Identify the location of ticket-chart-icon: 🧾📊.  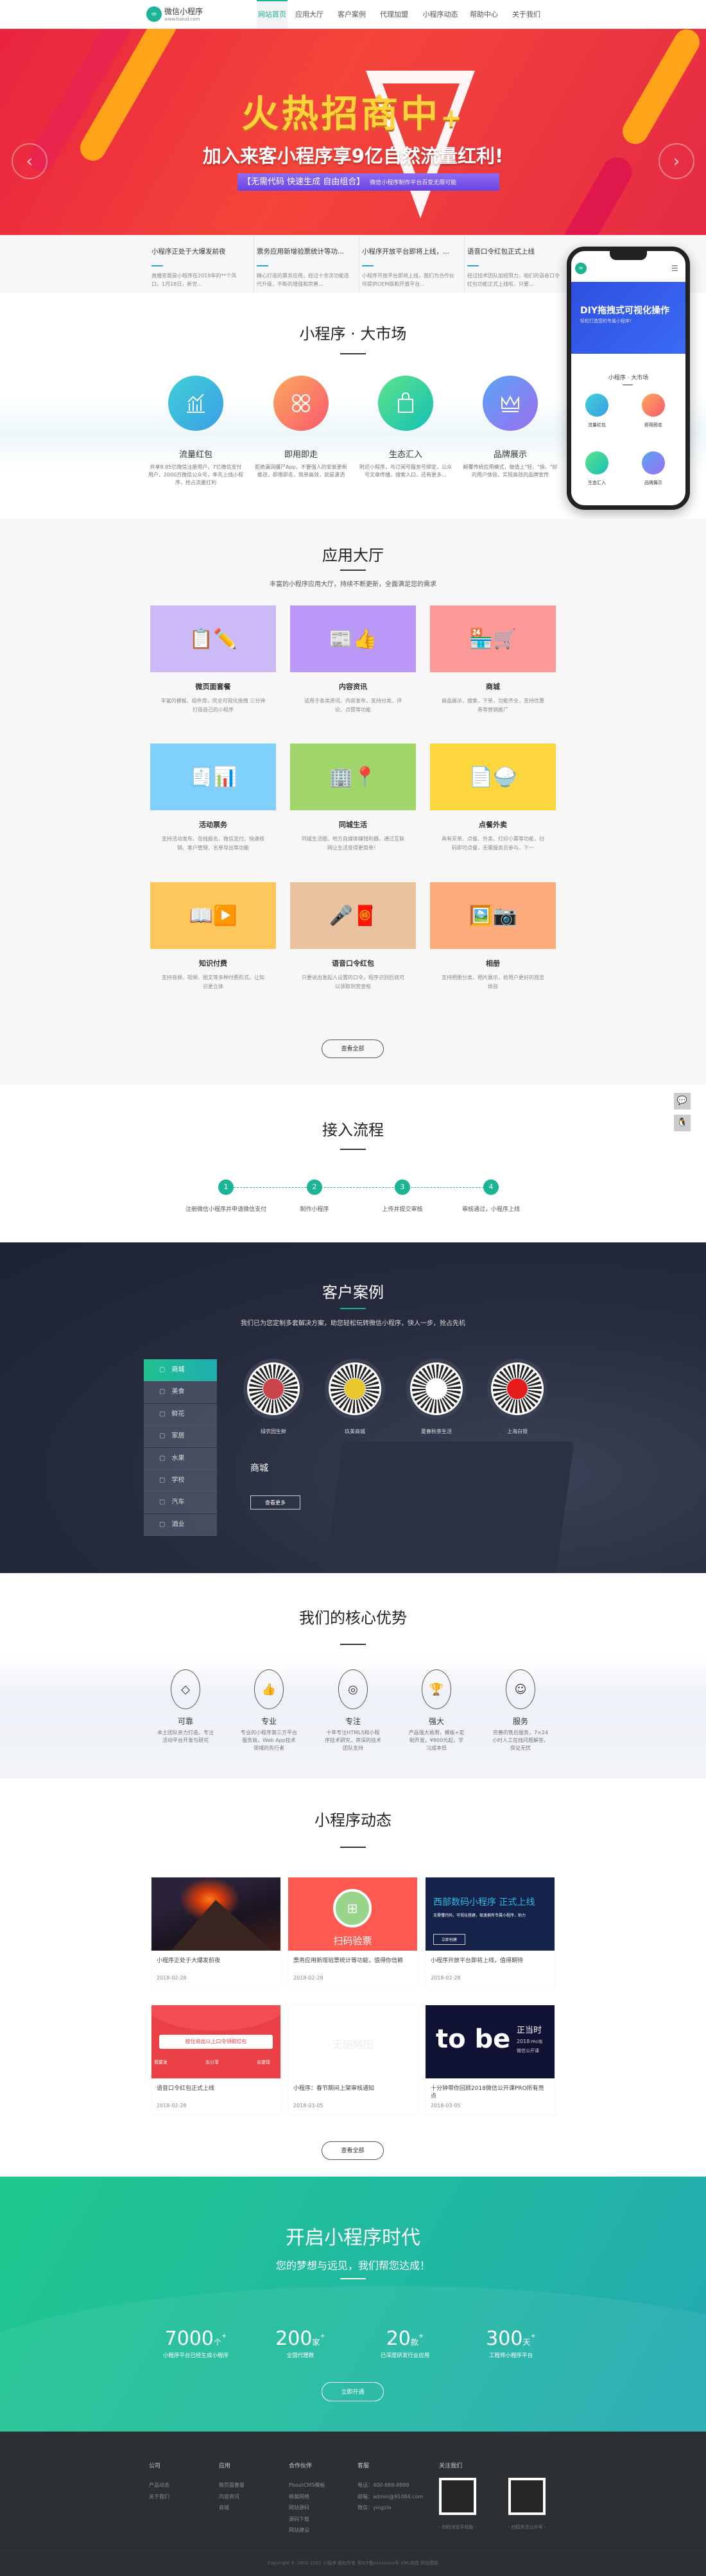
(213, 776).